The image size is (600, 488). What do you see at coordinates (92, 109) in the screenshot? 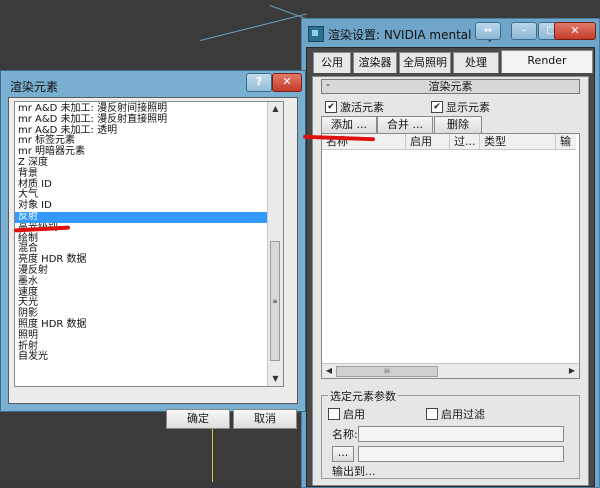
I see `list-item: mr A&D 未加工: 漫反射间接照明` at bounding box center [92, 109].